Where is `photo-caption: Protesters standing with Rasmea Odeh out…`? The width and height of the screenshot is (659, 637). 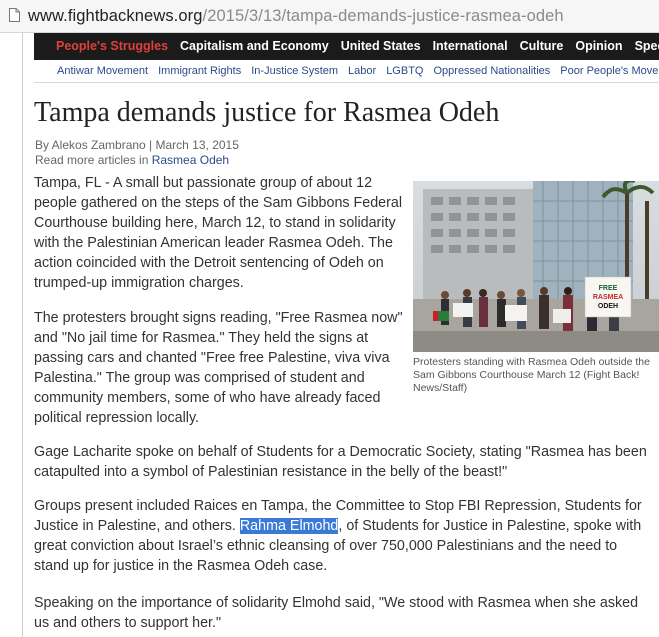 photo-caption: Protesters standing with Rasmea Odeh out… is located at coordinates (531, 375).